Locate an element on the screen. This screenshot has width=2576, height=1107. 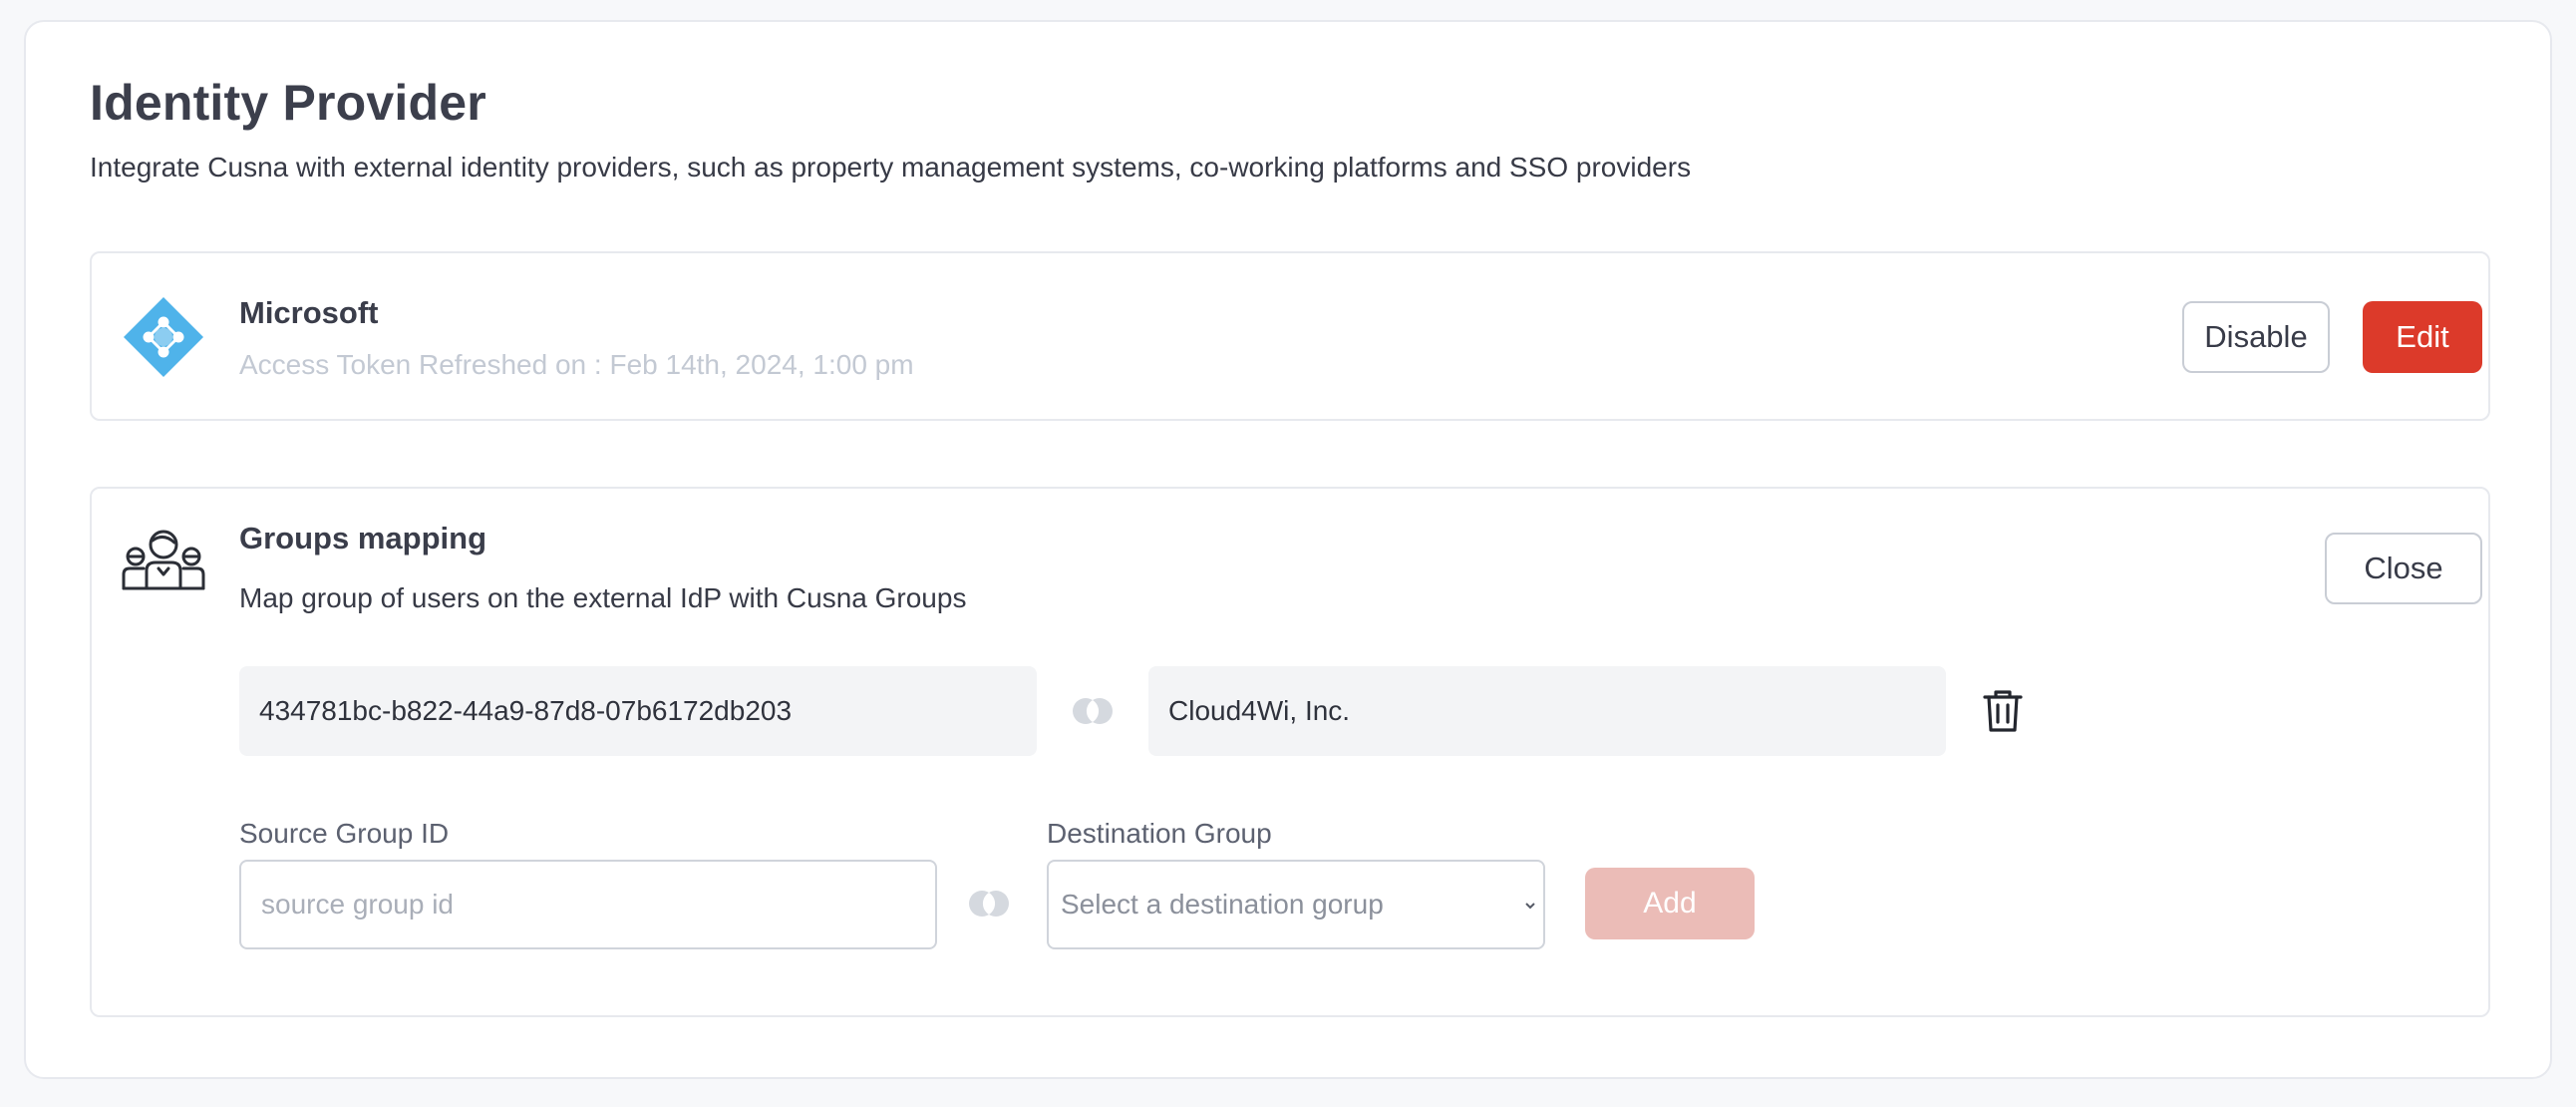
azure-ad-logo-icon is located at coordinates (163, 337).